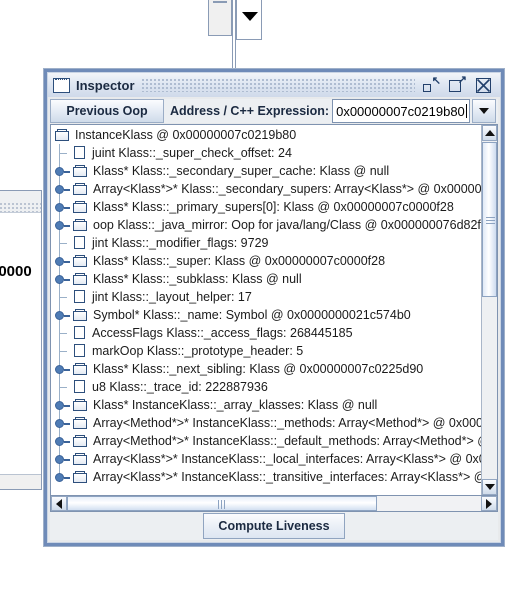  I want to click on background-window-footer, so click(20, 481).